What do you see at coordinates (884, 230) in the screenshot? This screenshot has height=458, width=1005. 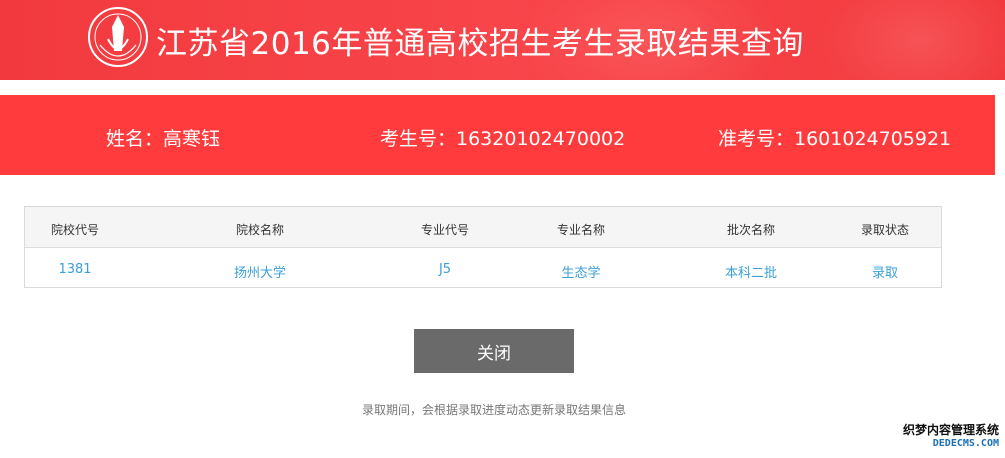 I see `column-header-admission-status: 录取状态` at bounding box center [884, 230].